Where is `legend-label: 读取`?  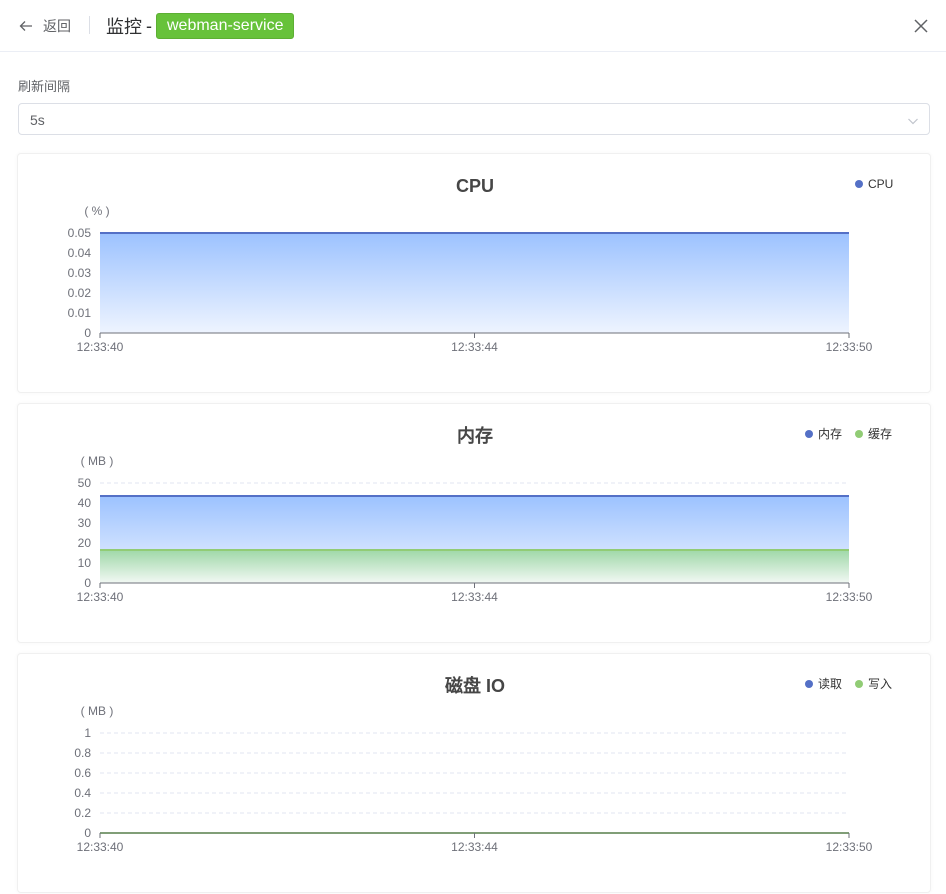
legend-label: 读取 is located at coordinates (830, 684).